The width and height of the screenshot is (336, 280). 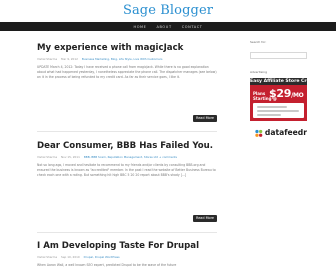 What do you see at coordinates (70, 157) in the screenshot?
I see `post-date: Nov 15, 2011` at bounding box center [70, 157].